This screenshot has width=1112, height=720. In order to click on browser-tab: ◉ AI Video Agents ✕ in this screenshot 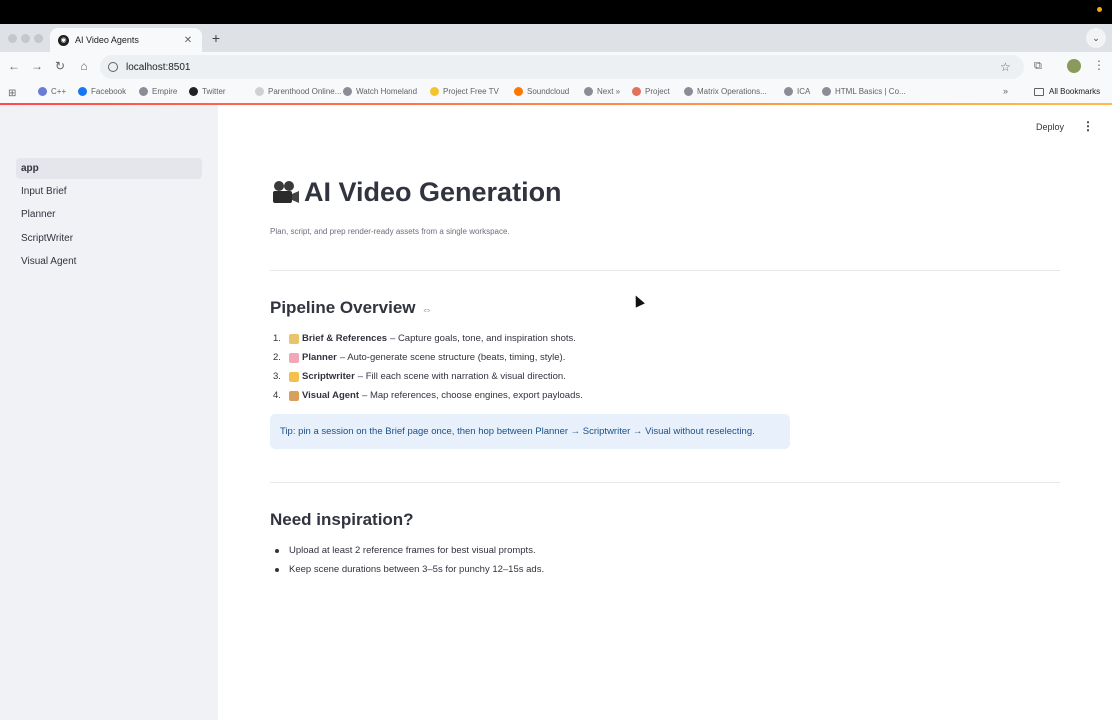, I will do `click(126, 40)`.